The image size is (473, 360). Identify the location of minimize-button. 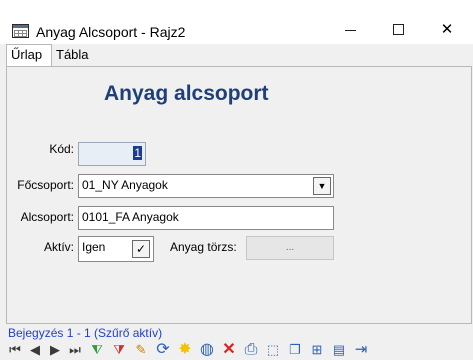
(350, 29).